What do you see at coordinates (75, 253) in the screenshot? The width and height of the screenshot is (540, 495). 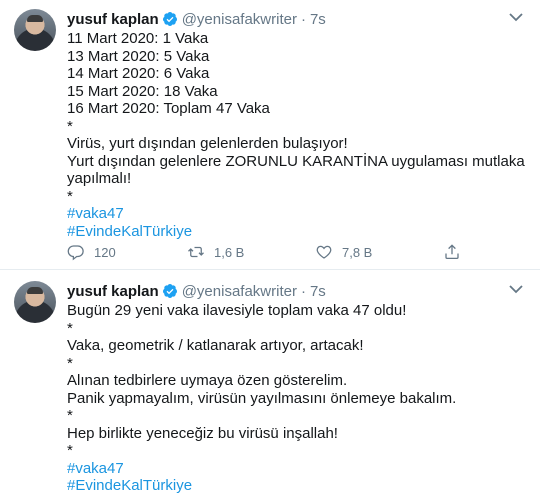 I see `reply-icon` at bounding box center [75, 253].